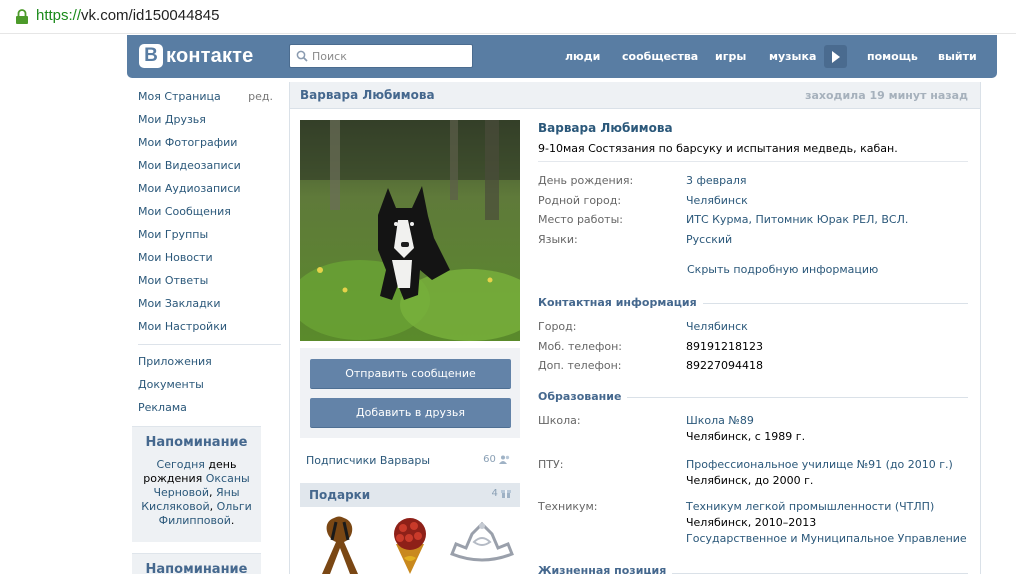 The width and height of the screenshot is (1016, 574). Describe the element at coordinates (720, 421) in the screenshot. I see `school-value: Школа №89` at that location.